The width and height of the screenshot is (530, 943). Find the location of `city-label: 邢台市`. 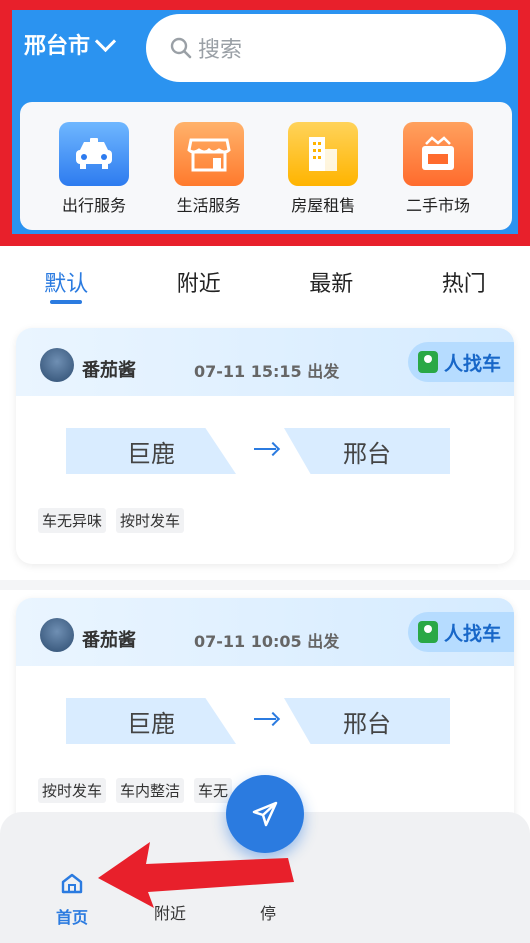

city-label: 邢台市 is located at coordinates (57, 46).